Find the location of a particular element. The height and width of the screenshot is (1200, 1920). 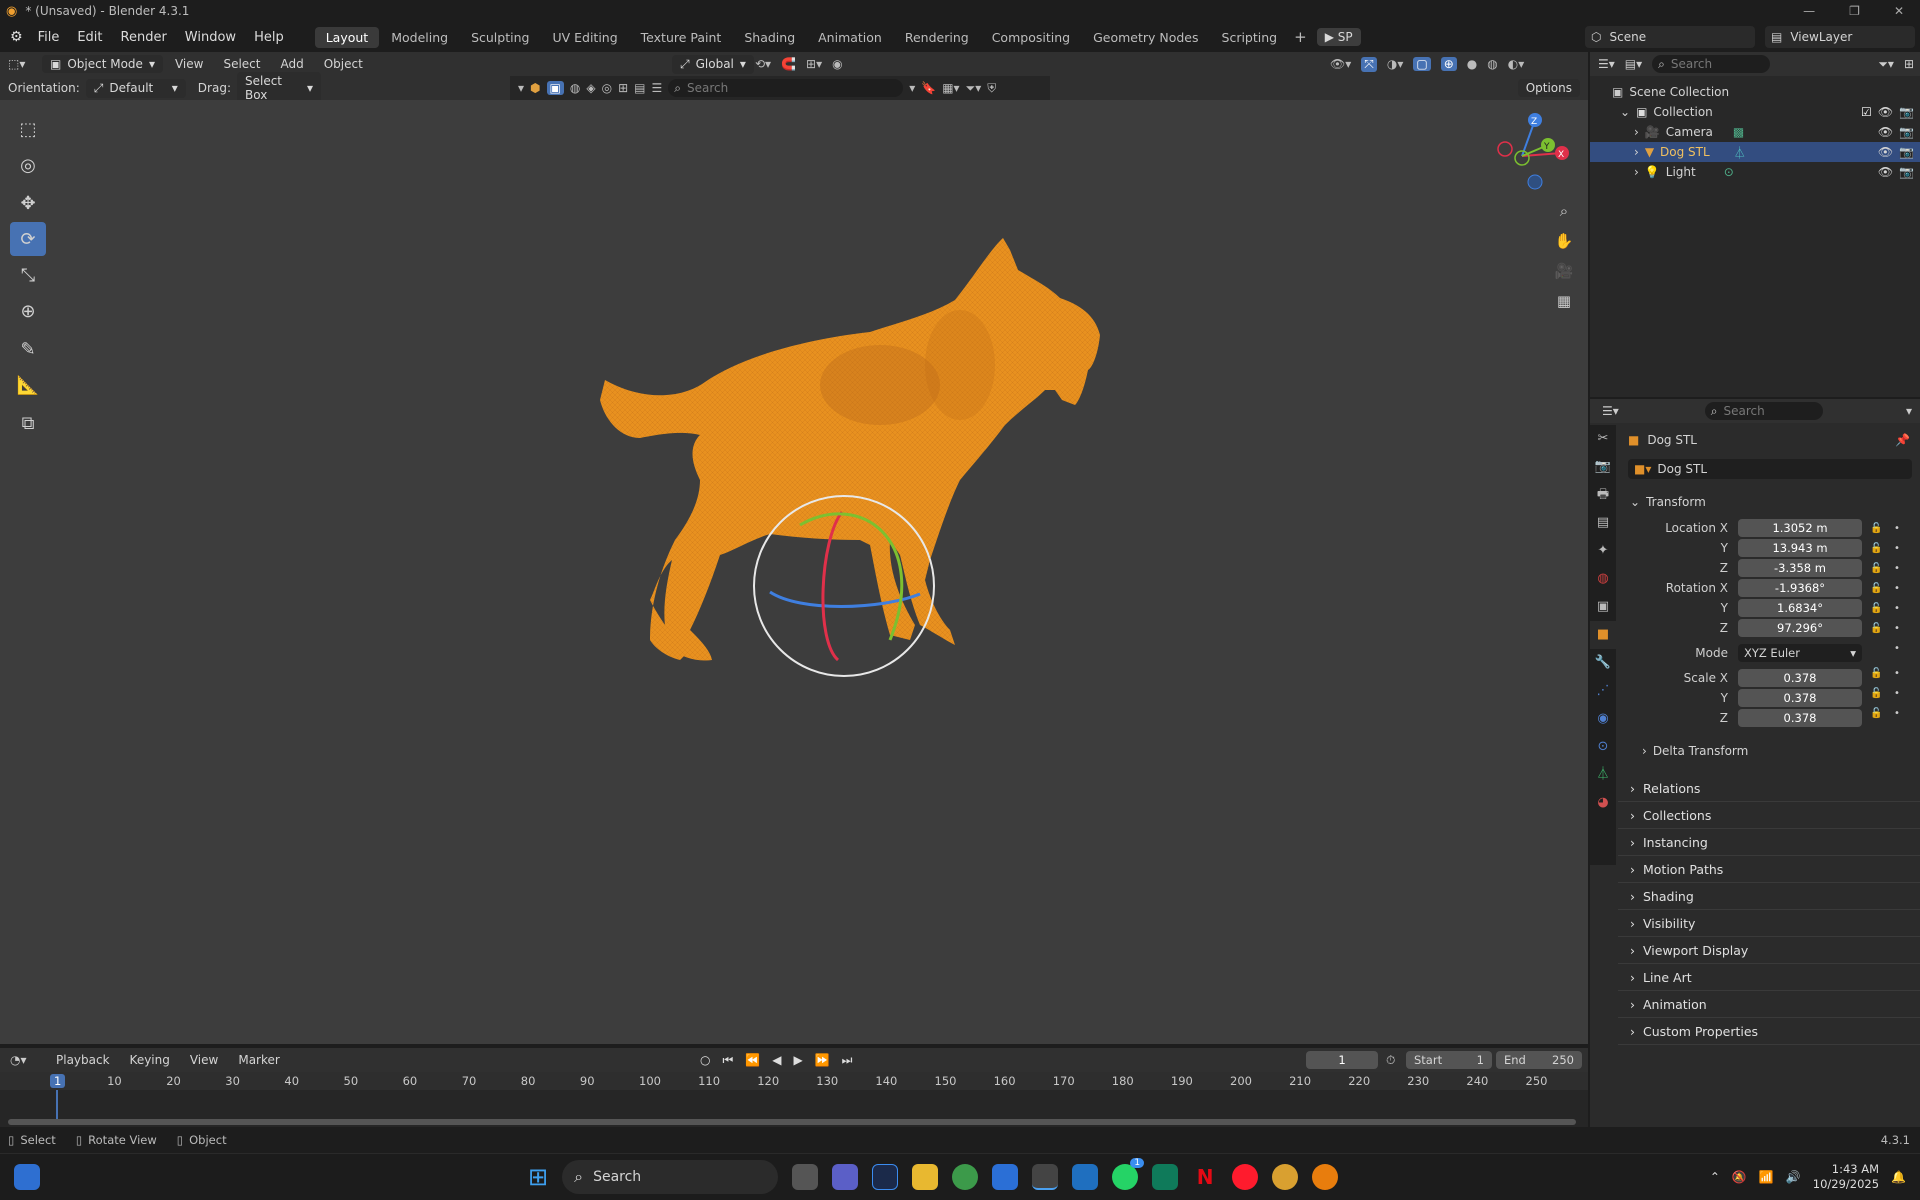

menu-view: View is located at coordinates (189, 64).